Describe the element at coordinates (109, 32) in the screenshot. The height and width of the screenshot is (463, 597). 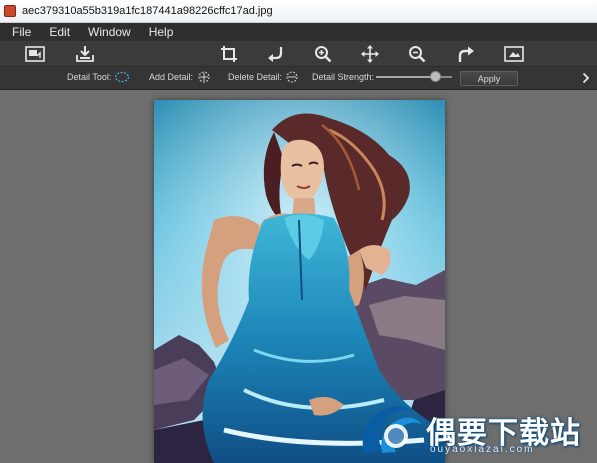
I see `menu-window: Window` at that location.